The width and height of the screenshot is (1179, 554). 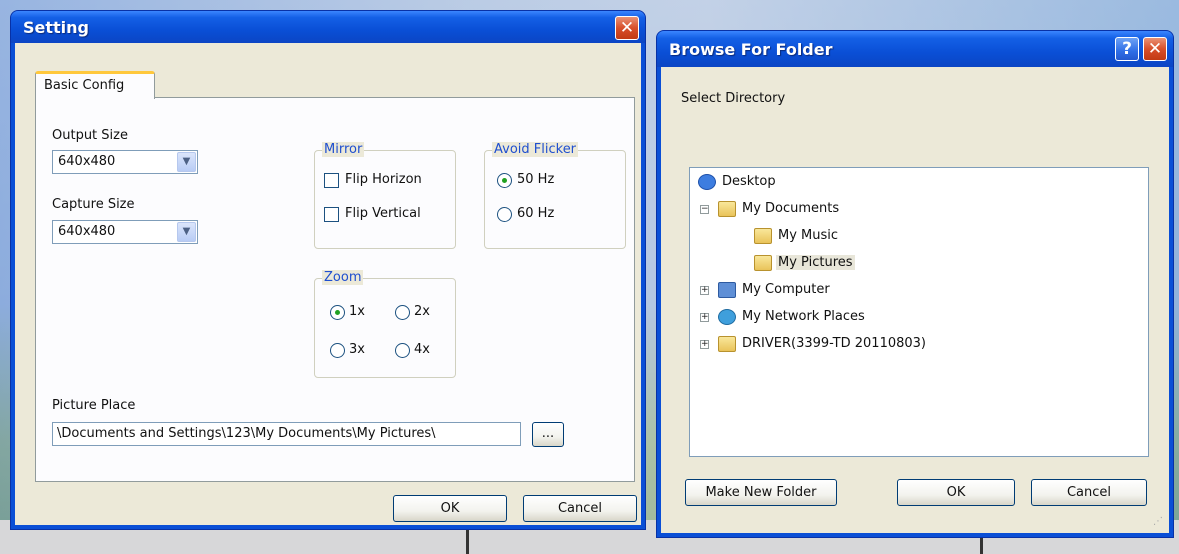 I want to click on flicker-50hz-radio, so click(x=504, y=180).